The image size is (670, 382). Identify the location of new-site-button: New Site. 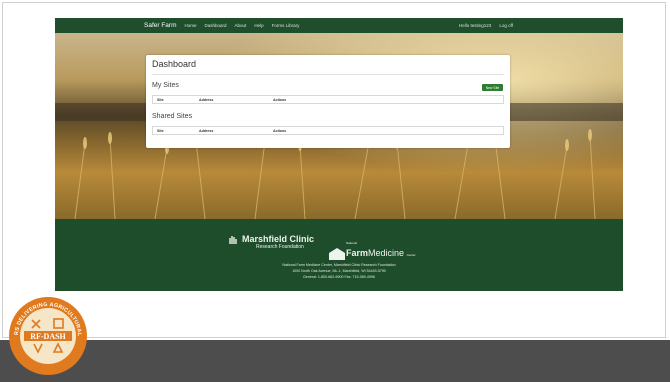
(492, 87).